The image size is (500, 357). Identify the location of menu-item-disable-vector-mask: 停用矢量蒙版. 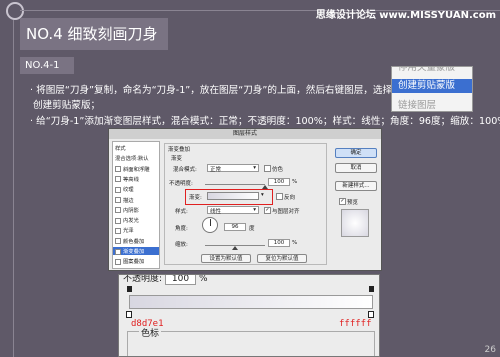
(432, 71).